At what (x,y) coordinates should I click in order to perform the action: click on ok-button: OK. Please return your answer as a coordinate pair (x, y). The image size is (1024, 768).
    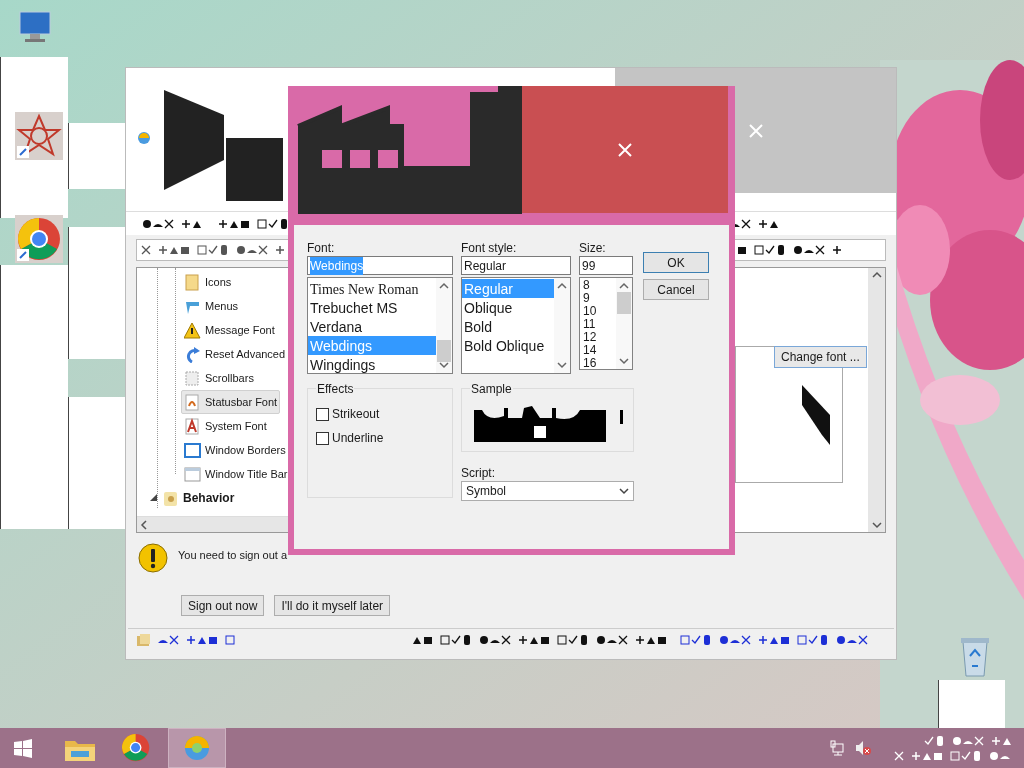
    Looking at the image, I should click on (676, 262).